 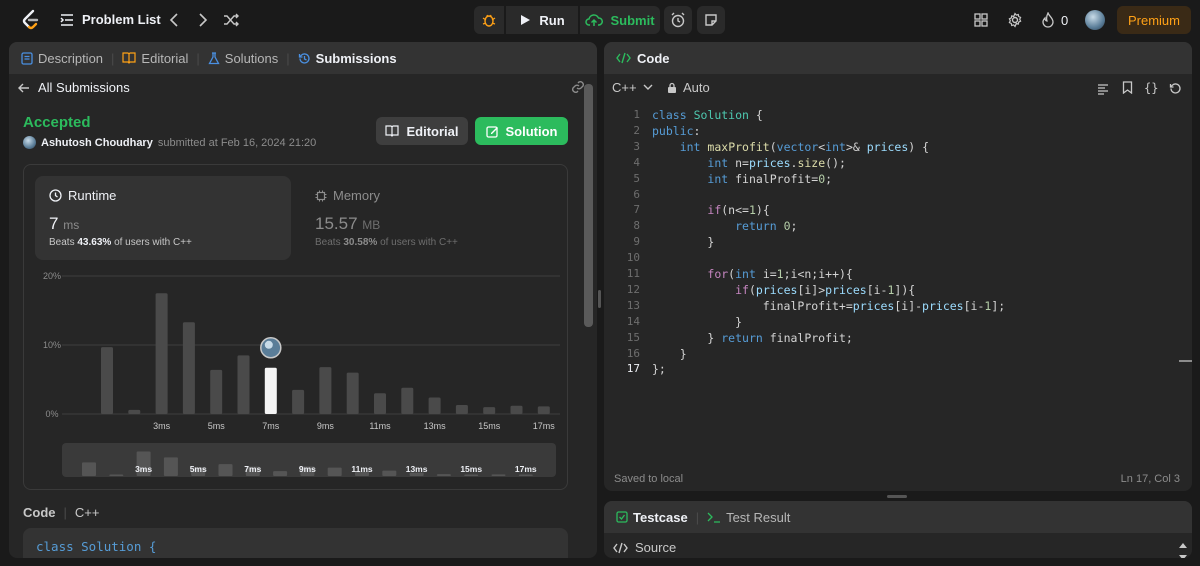 What do you see at coordinates (203, 20) in the screenshot?
I see `next-problem-button` at bounding box center [203, 20].